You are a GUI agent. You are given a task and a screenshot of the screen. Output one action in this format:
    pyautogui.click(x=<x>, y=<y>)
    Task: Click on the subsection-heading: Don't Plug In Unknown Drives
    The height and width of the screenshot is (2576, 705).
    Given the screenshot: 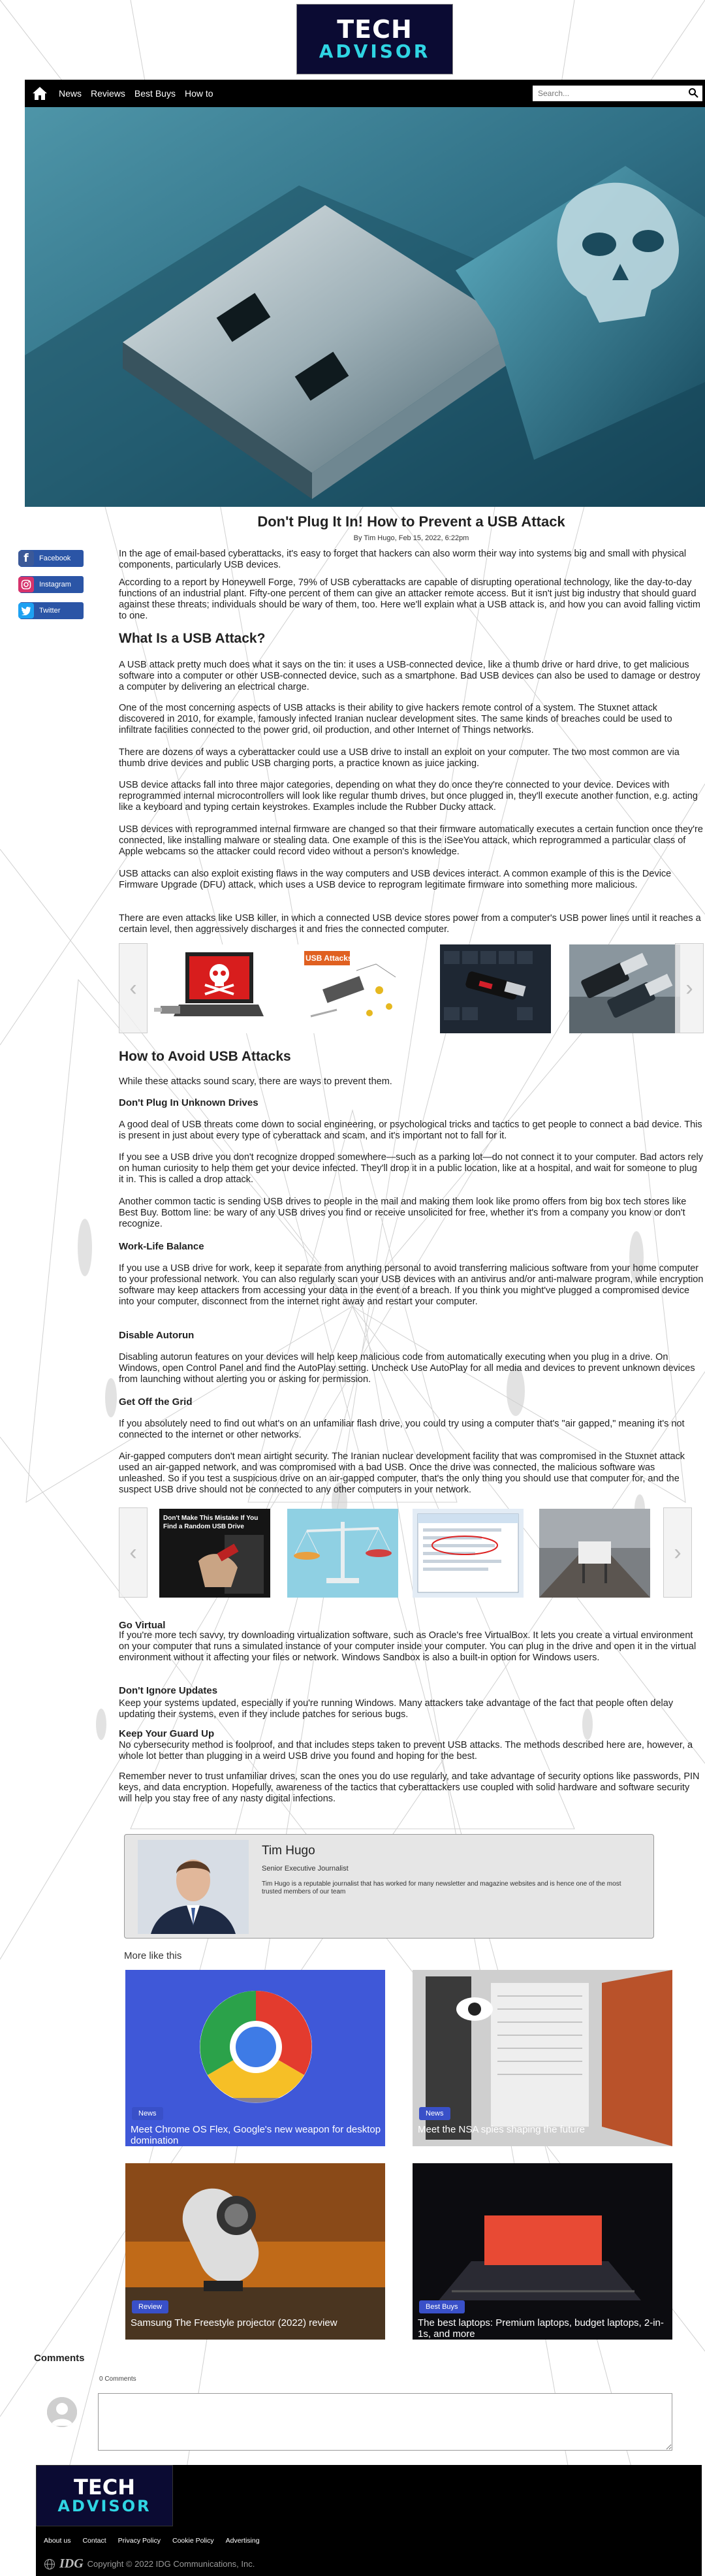 What is the action you would take?
    pyautogui.click(x=188, y=1102)
    